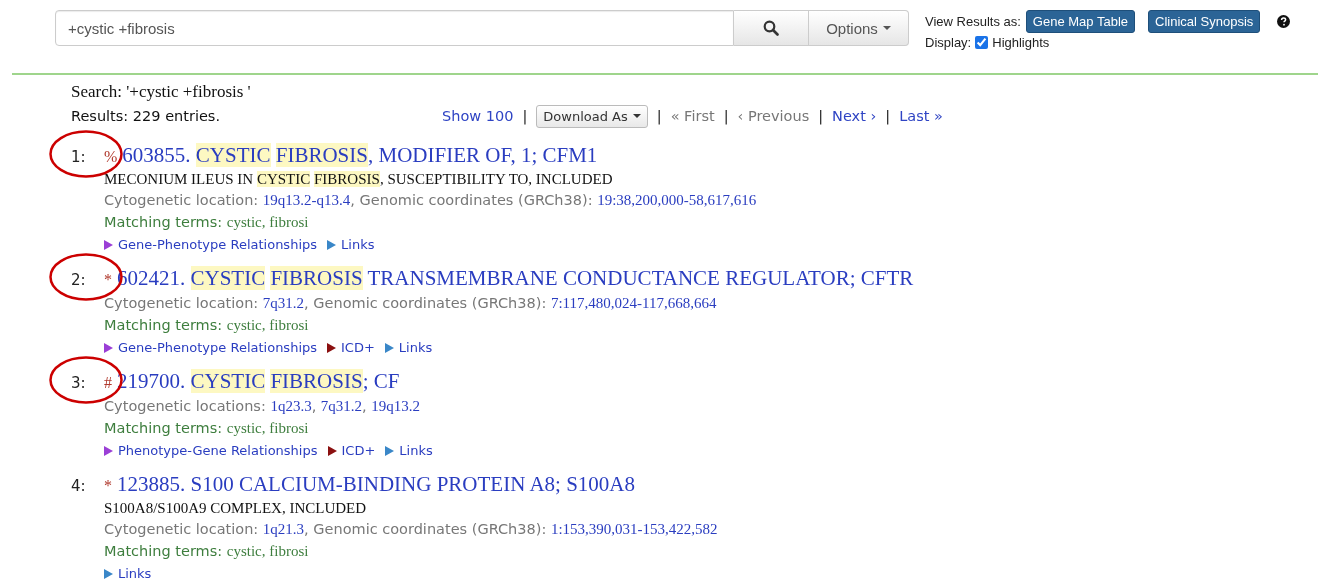 The width and height of the screenshot is (1319, 587). What do you see at coordinates (859, 28) in the screenshot?
I see `options-button: Options` at bounding box center [859, 28].